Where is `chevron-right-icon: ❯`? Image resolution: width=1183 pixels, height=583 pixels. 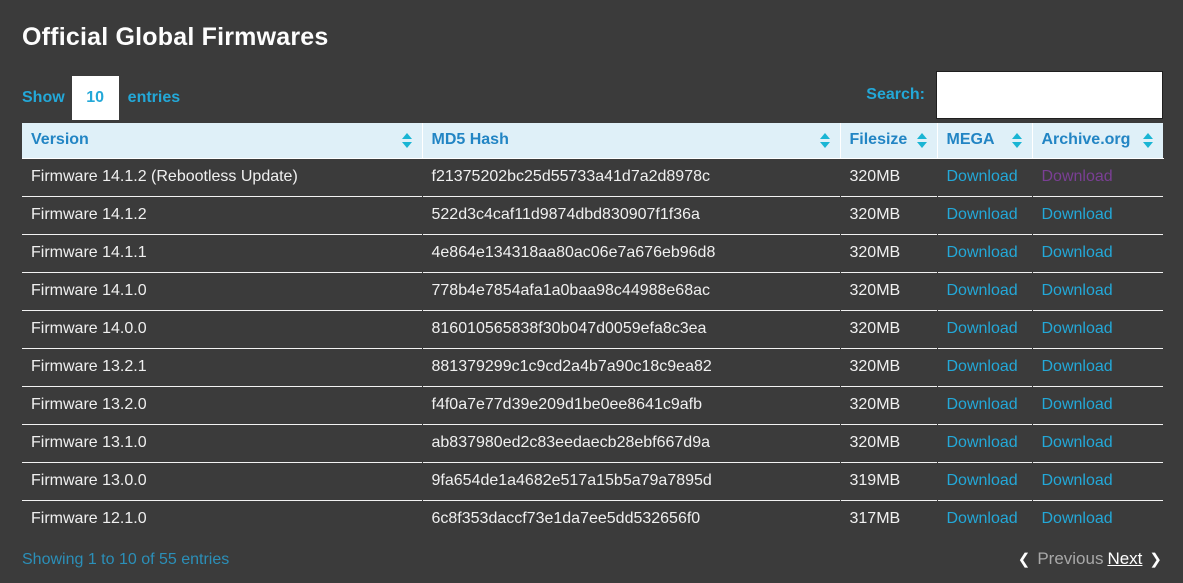
chevron-right-icon: ❯ is located at coordinates (1155, 559).